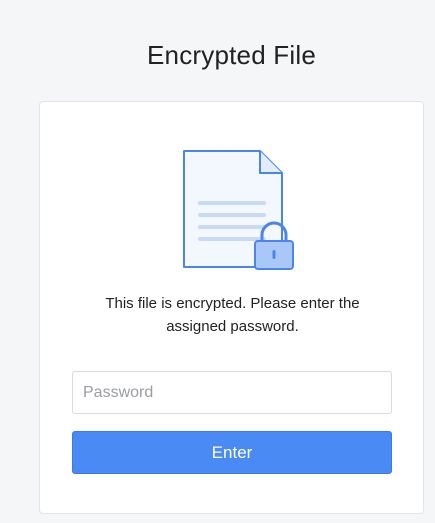  Describe the element at coordinates (232, 303) in the screenshot. I see `message-line: This file is encrypted. Please enter the` at that location.